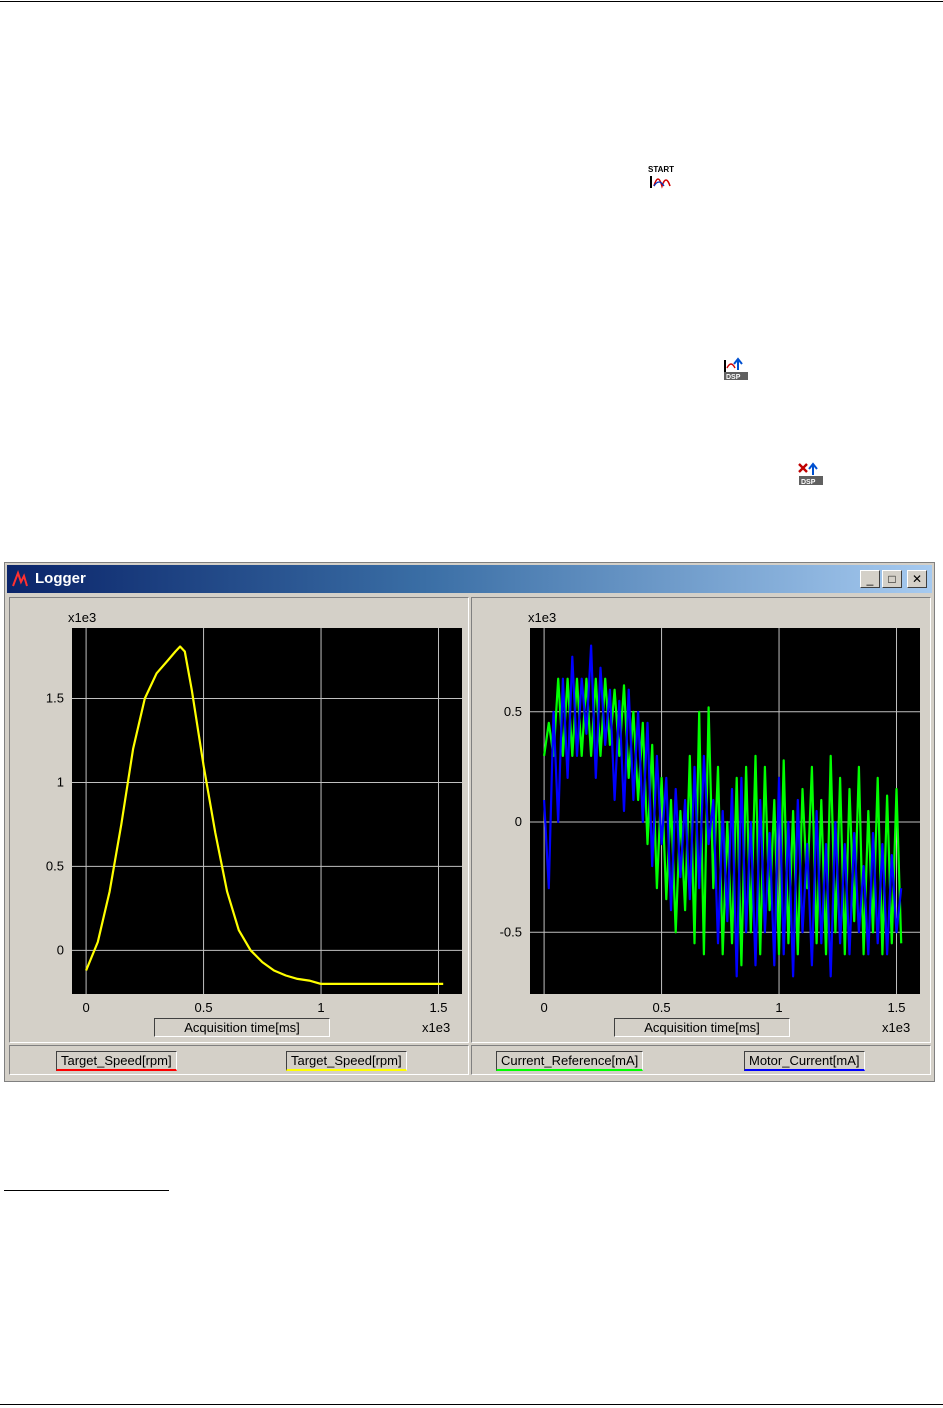 The image size is (943, 1408). What do you see at coordinates (804, 1061) in the screenshot?
I see `legend-item-motor-current: Motor_Current[mA]` at bounding box center [804, 1061].